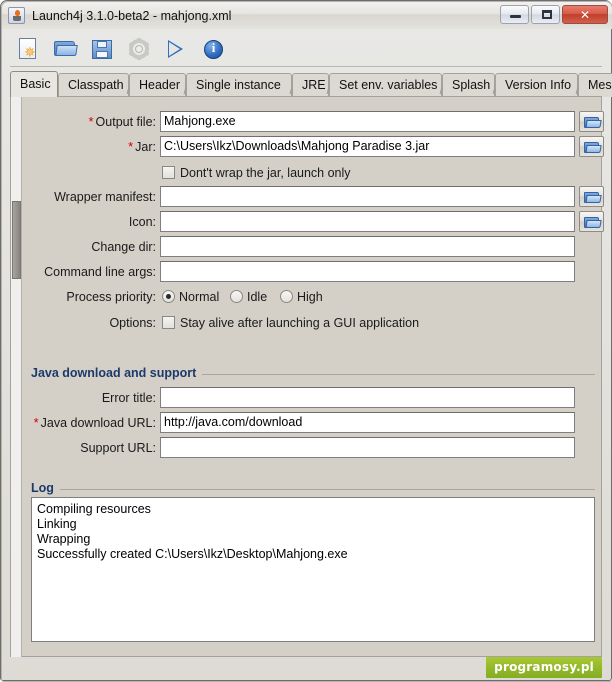 This screenshot has height=682, width=612. I want to click on tab-classpath: Classpath, so click(93, 85).